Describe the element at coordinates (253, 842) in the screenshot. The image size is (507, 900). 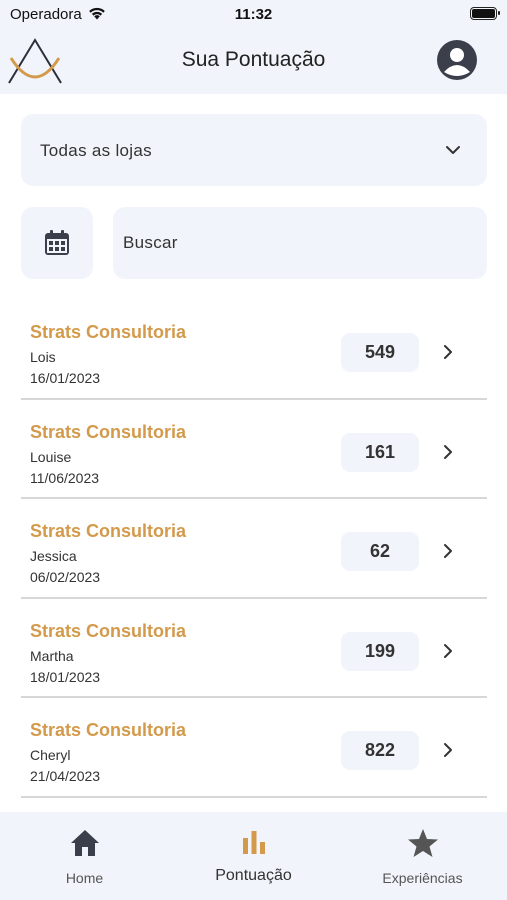
I see `bar-chart-icon` at that location.